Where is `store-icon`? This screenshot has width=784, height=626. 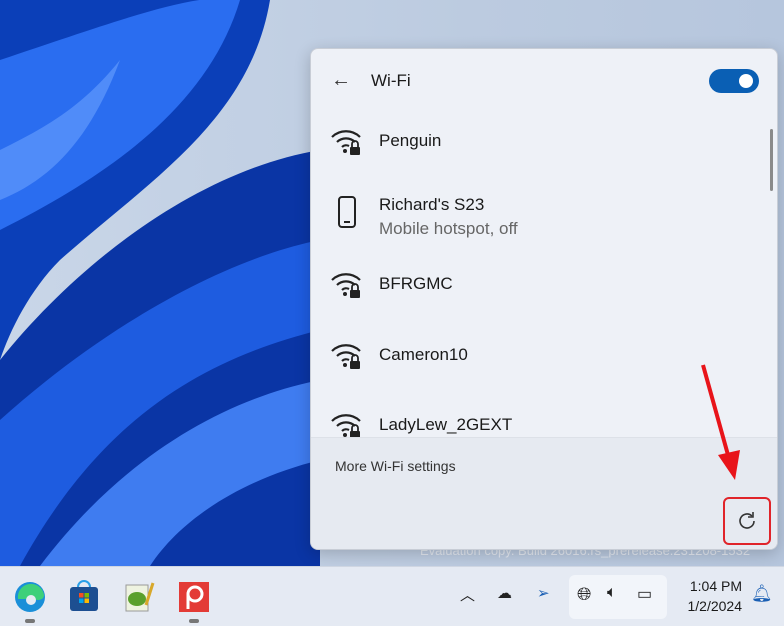
store-icon is located at coordinates (84, 595).